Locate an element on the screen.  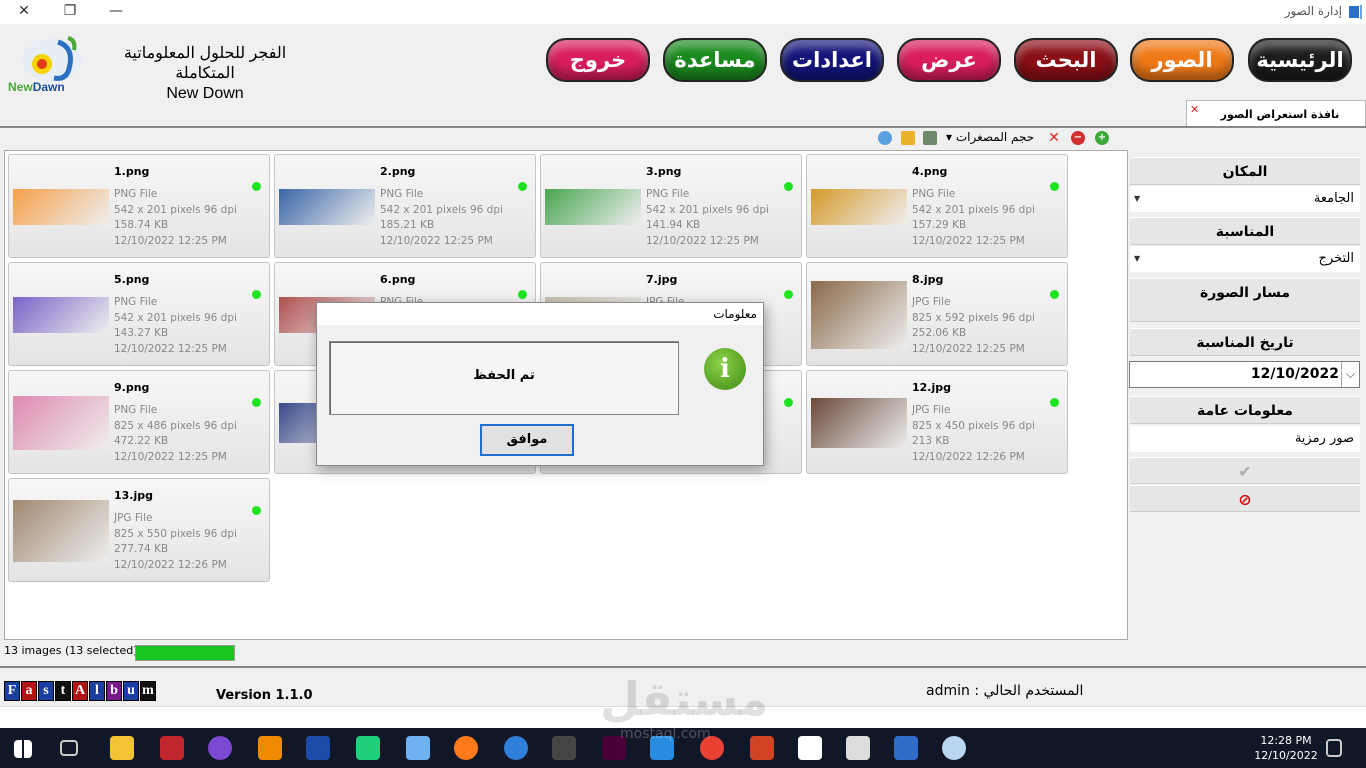
image-size: 141.94 KB is located at coordinates (673, 225).